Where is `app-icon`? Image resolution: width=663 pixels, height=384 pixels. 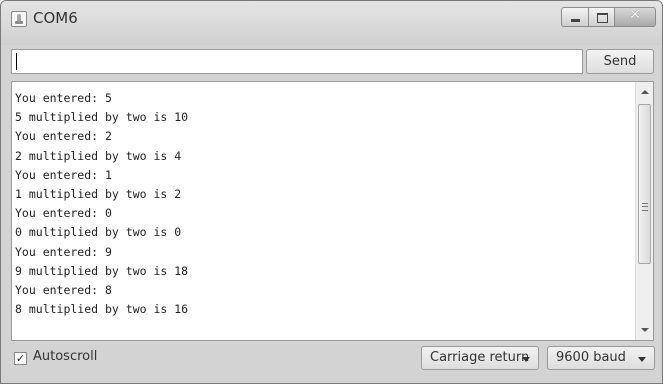
app-icon is located at coordinates (19, 19).